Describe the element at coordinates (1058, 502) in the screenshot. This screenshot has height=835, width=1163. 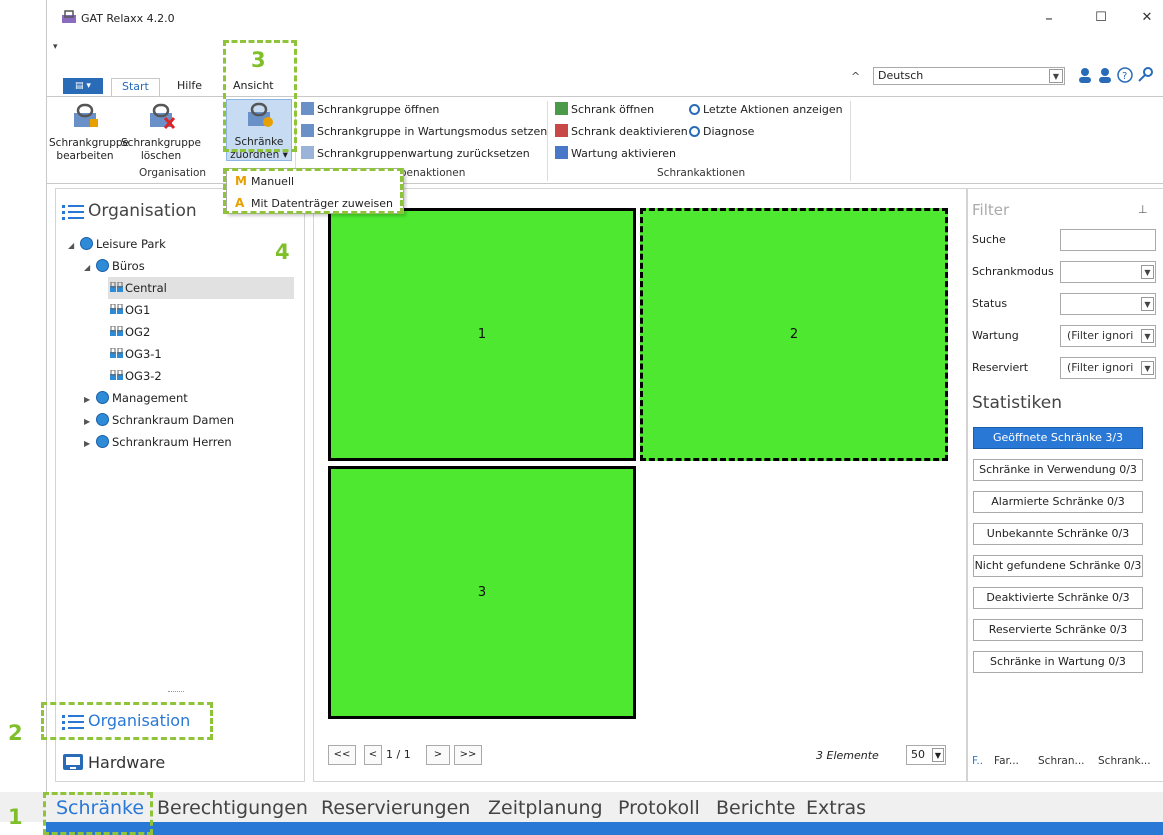
I see `stat-button: Alarmierte Schränke 0/3` at that location.